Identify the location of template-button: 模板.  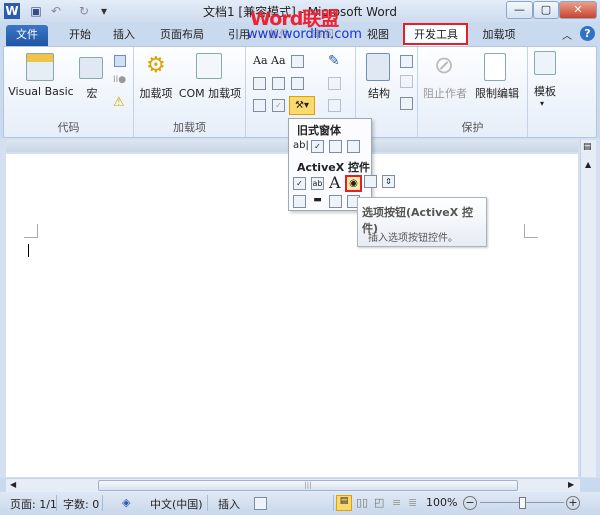
(545, 91).